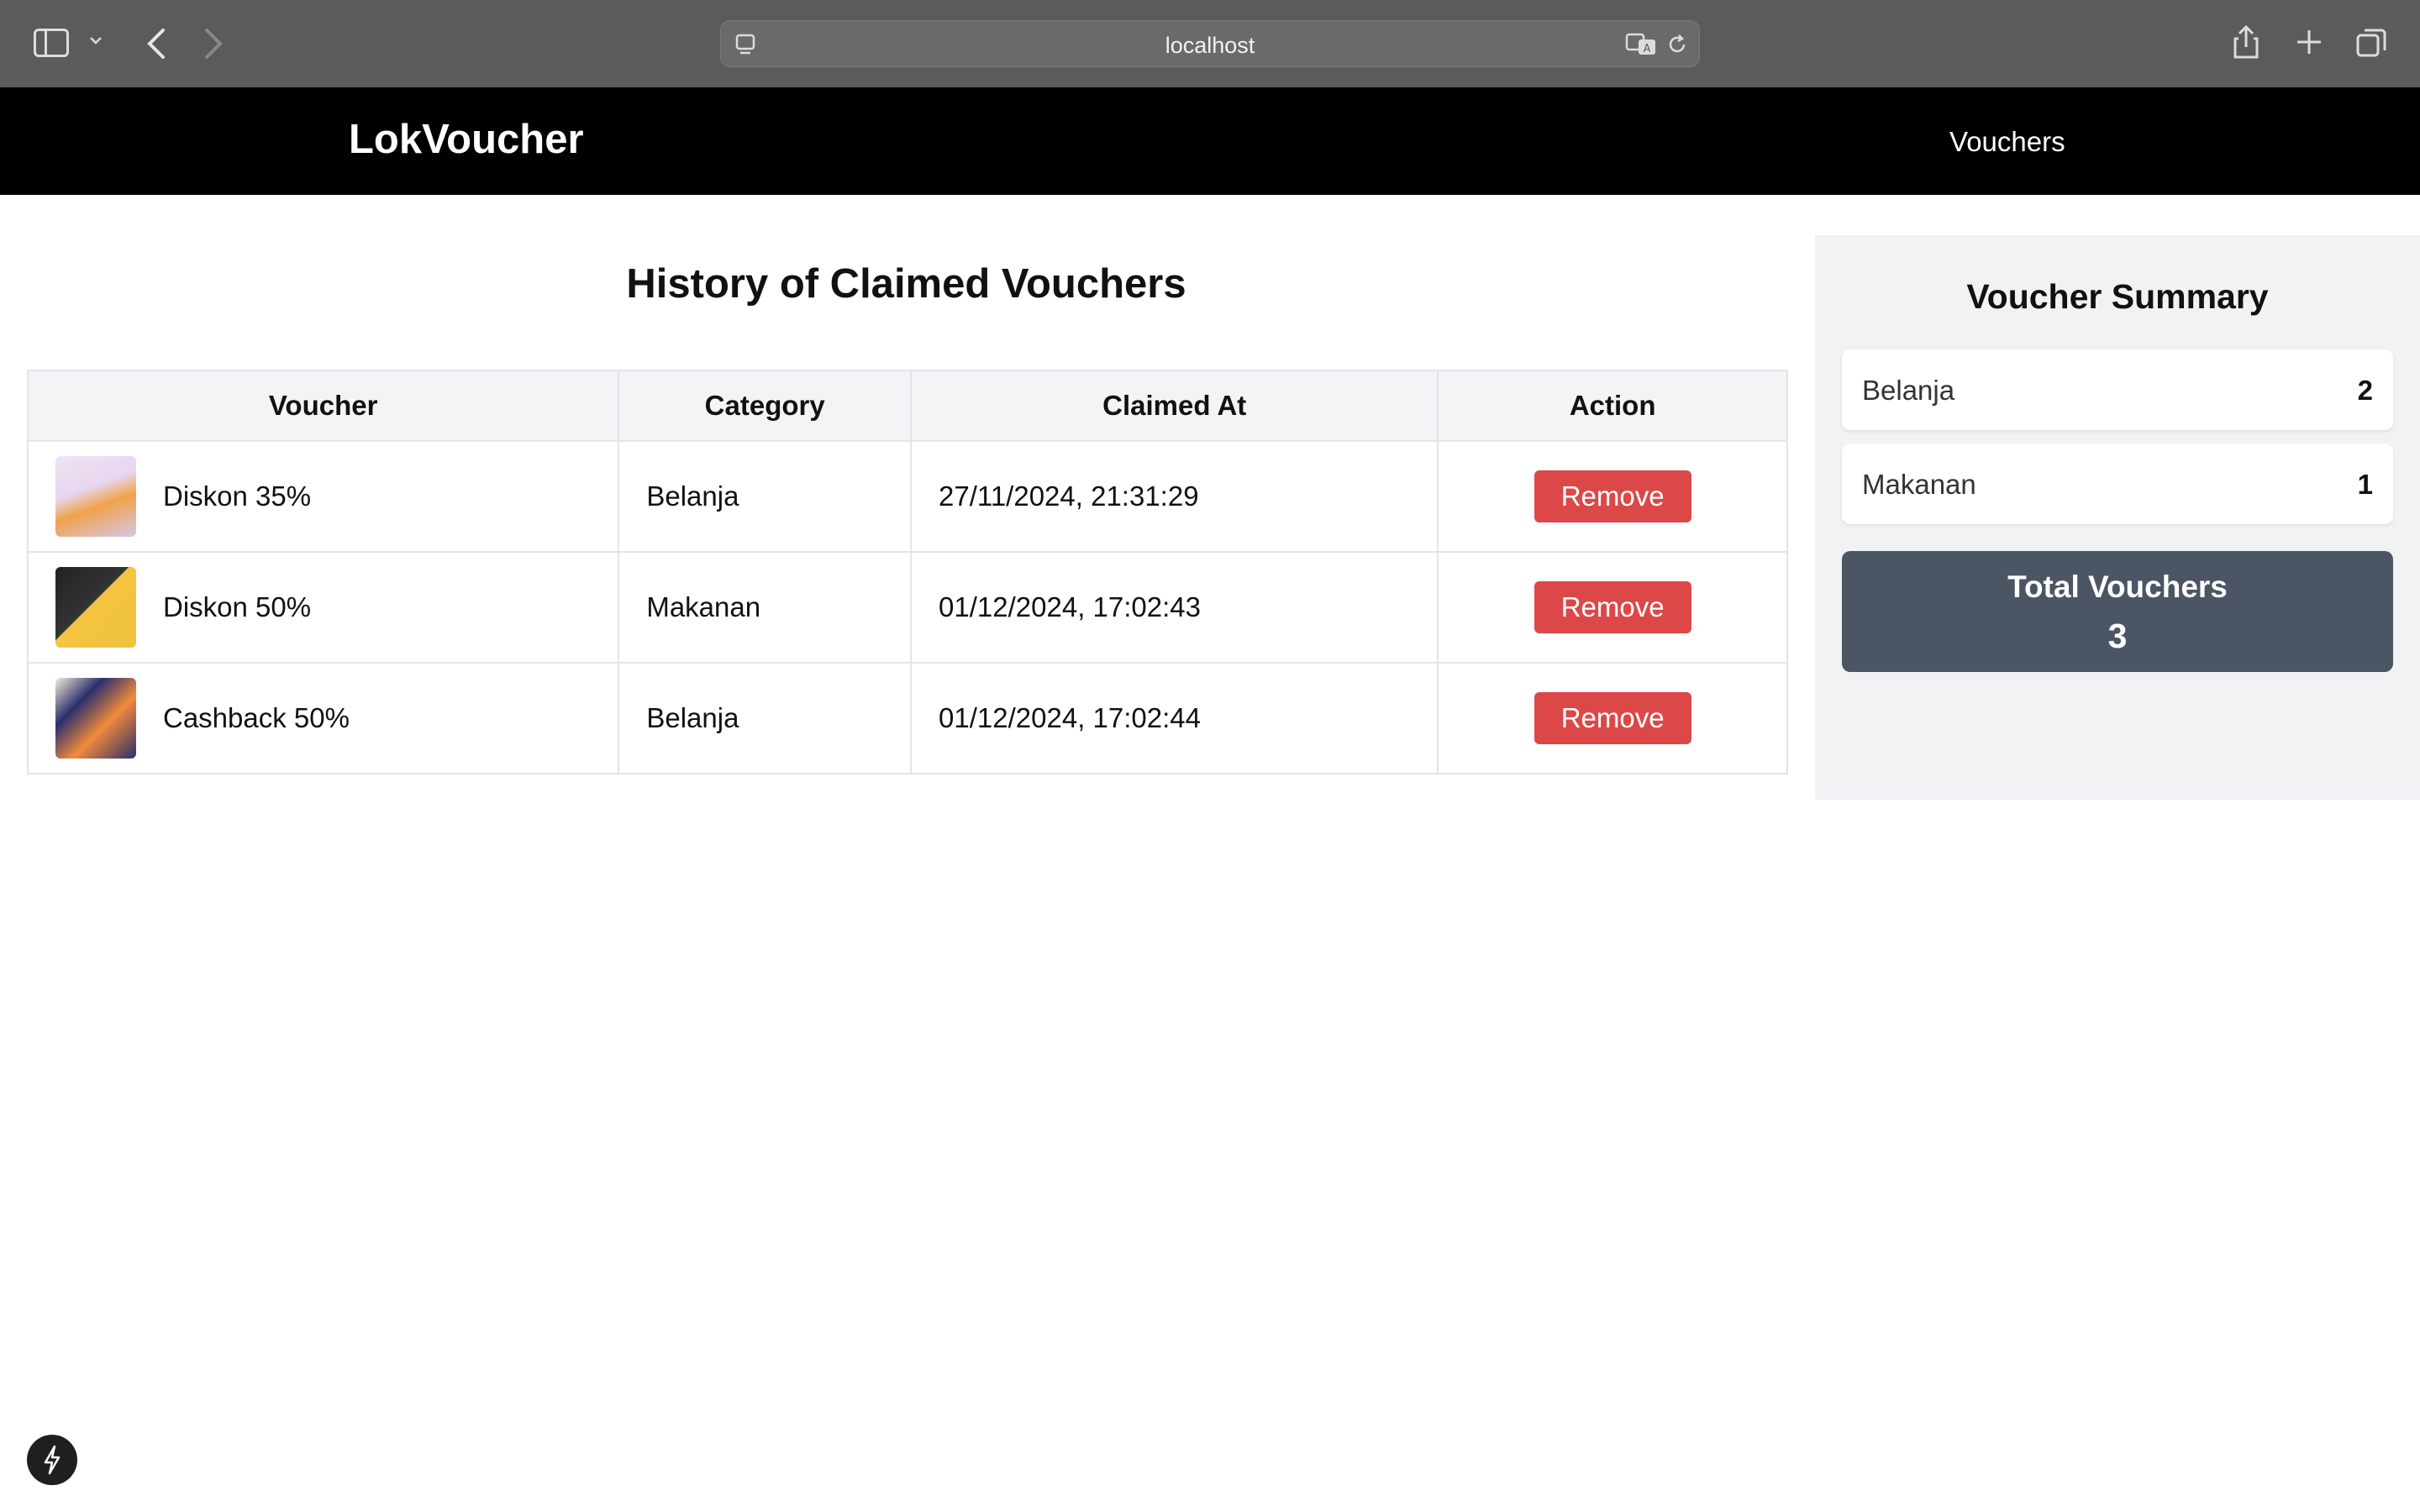  I want to click on voucher-name: Diskon 50%, so click(238, 606).